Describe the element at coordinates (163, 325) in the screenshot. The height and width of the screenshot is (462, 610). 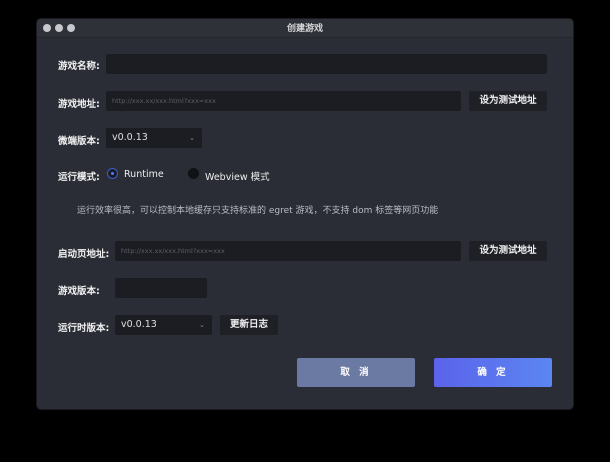
I see `runtime-version-select: v0.0.13 ⌄` at that location.